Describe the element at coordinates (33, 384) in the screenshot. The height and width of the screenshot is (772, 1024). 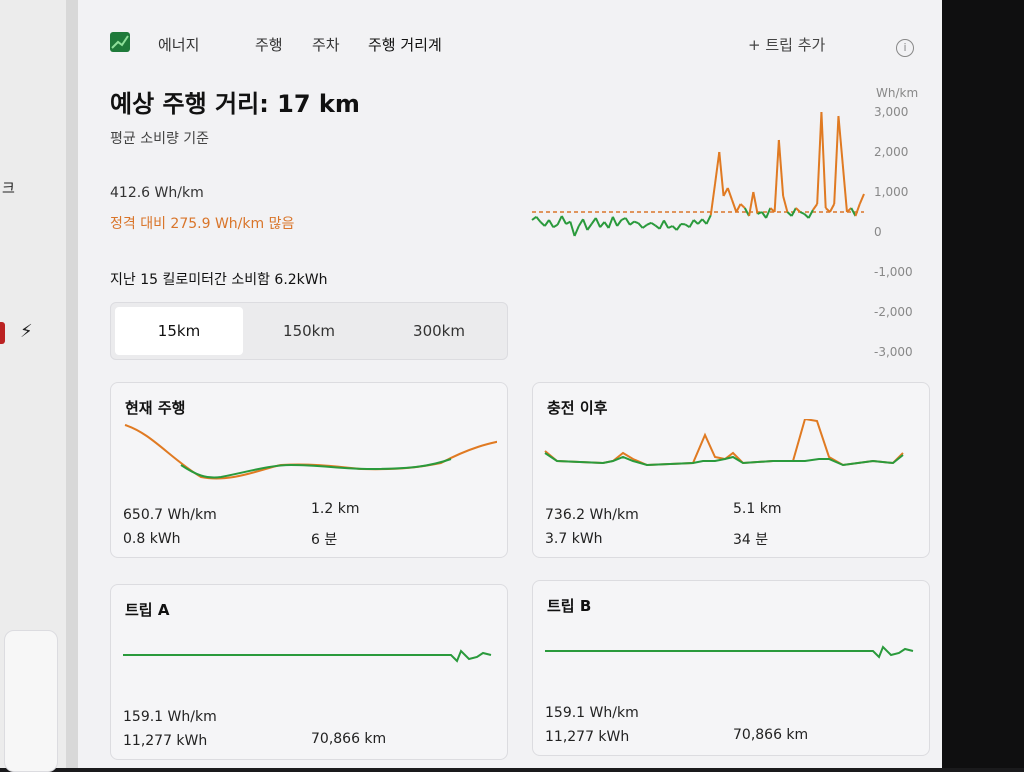
I see `left-panel-strip: 크 ⚡` at that location.